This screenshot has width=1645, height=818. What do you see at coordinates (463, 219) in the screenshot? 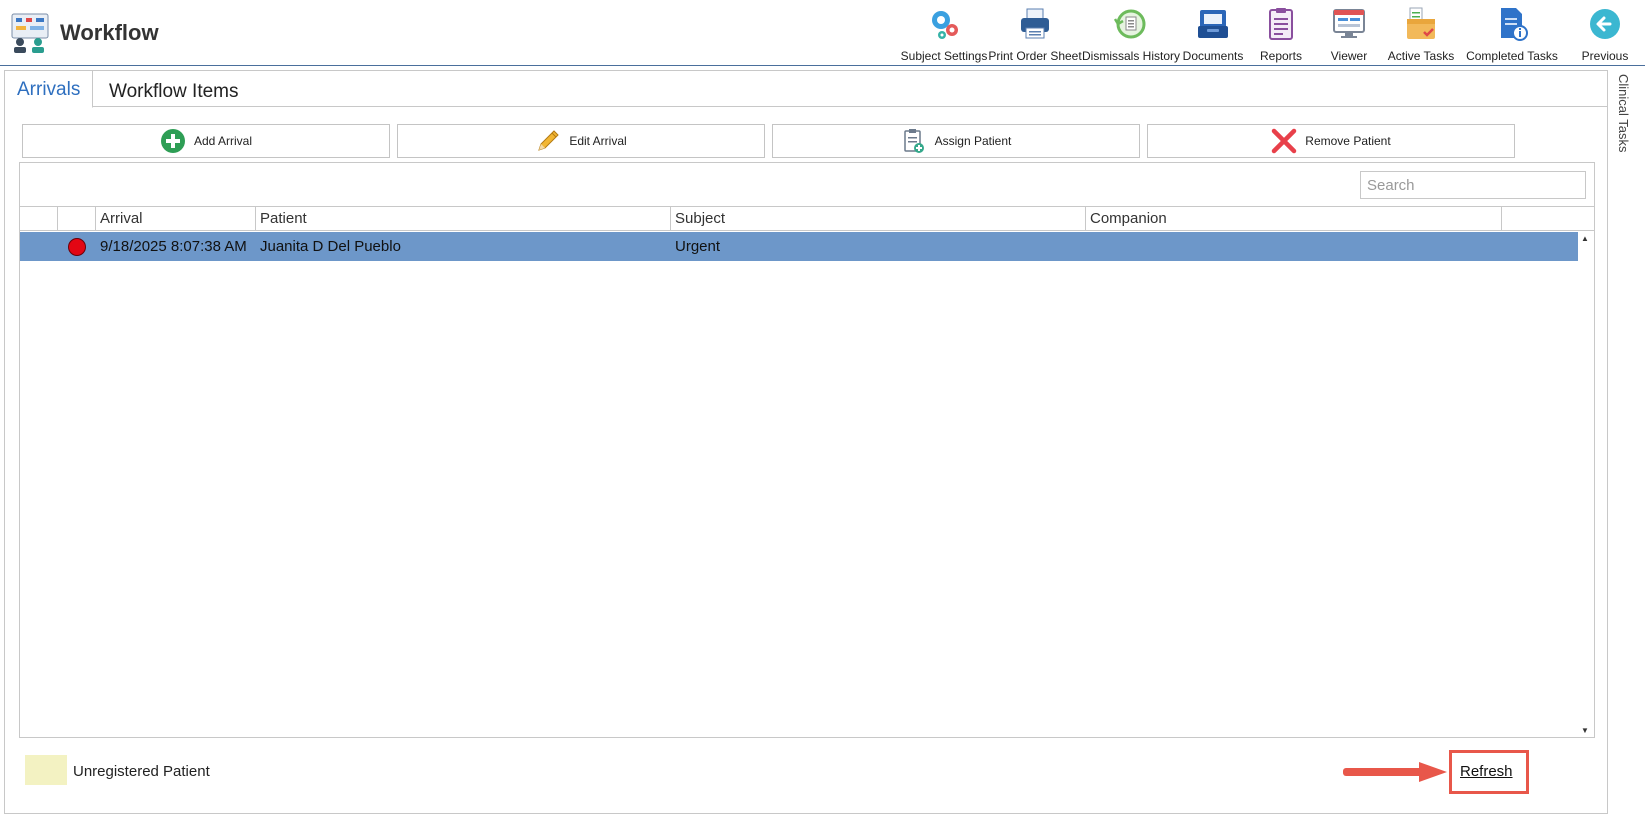
I see `header-patient: Patient` at bounding box center [463, 219].